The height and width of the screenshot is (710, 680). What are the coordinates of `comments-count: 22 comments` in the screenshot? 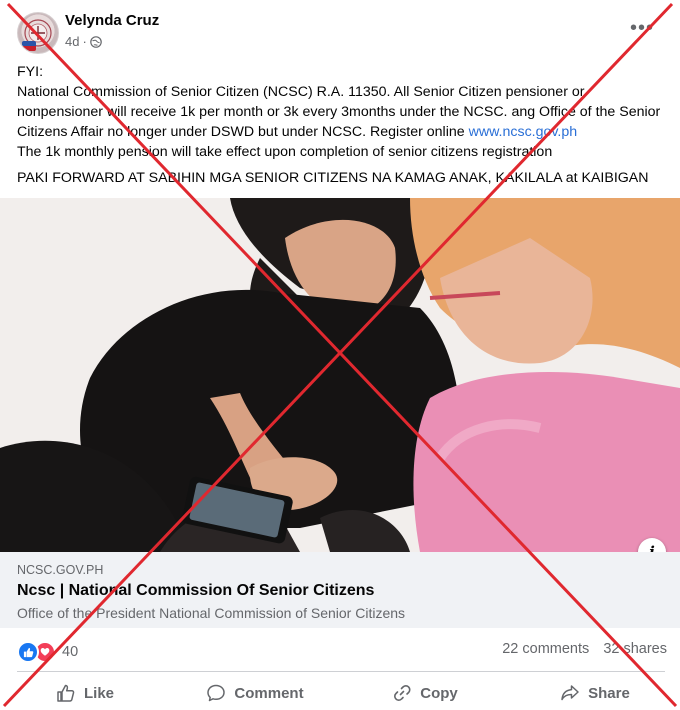 It's located at (545, 649).